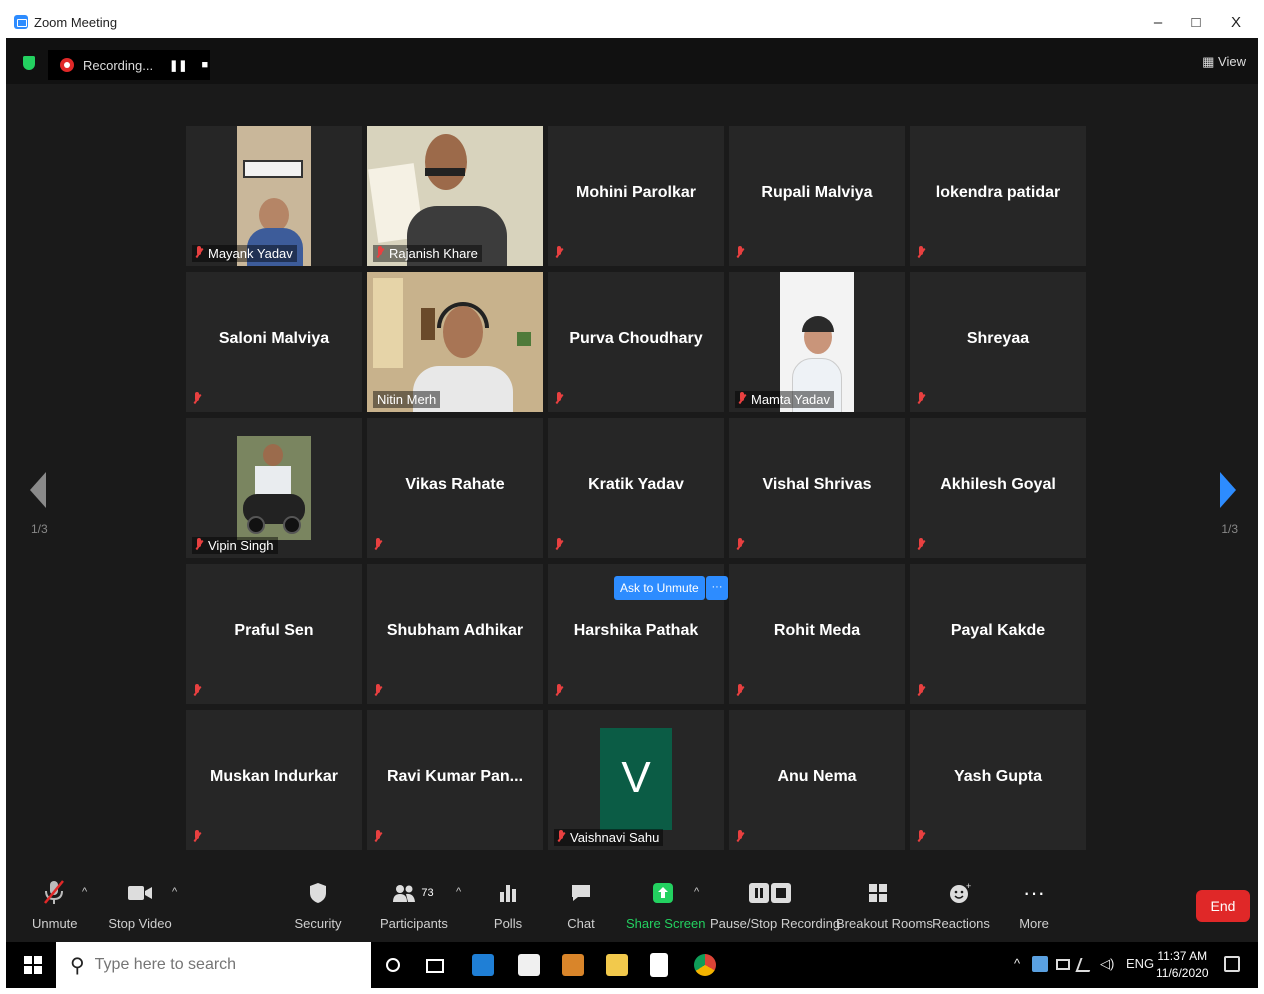 Image resolution: width=1264 pixels, height=994 pixels. What do you see at coordinates (632, 22) in the screenshot?
I see `title-bar: Zoom Meeting – □ X` at bounding box center [632, 22].